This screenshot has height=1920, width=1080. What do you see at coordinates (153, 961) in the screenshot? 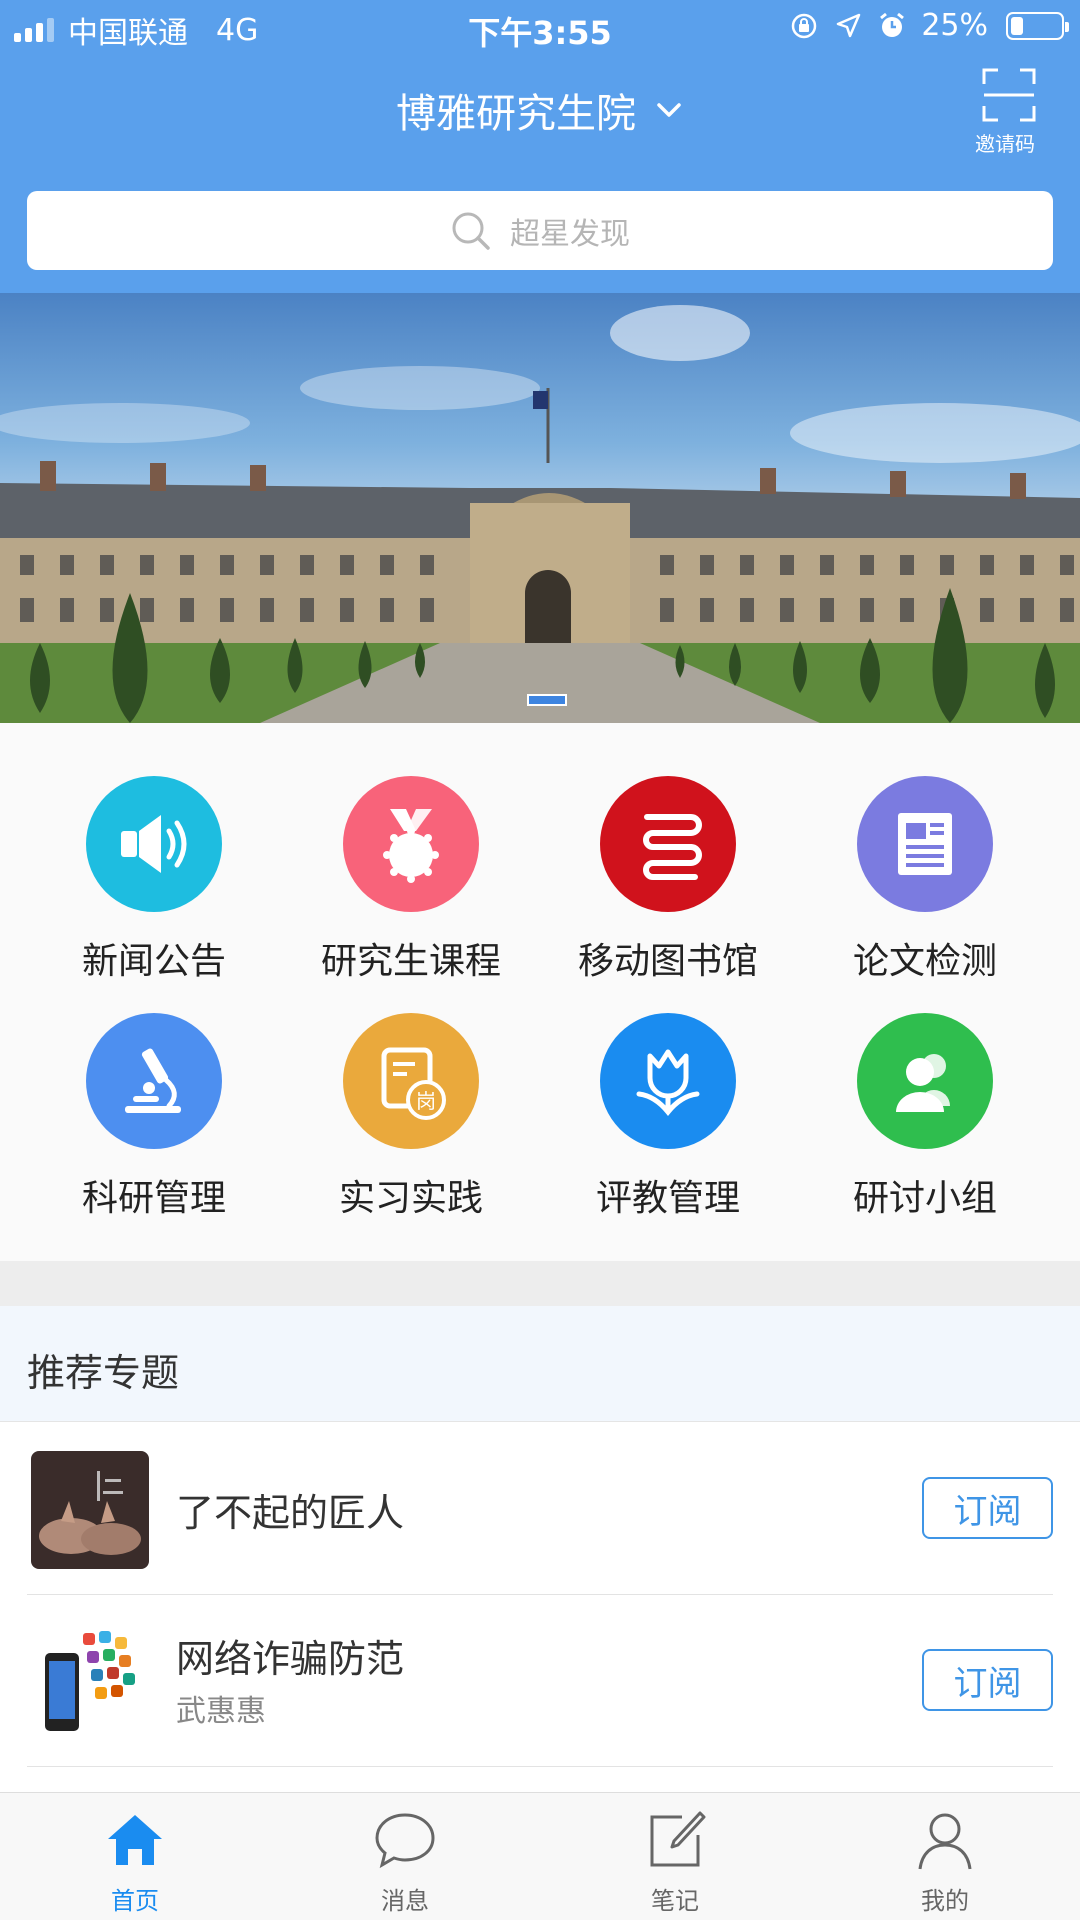
I see `grid-item-label: 新闻公告` at bounding box center [153, 961].